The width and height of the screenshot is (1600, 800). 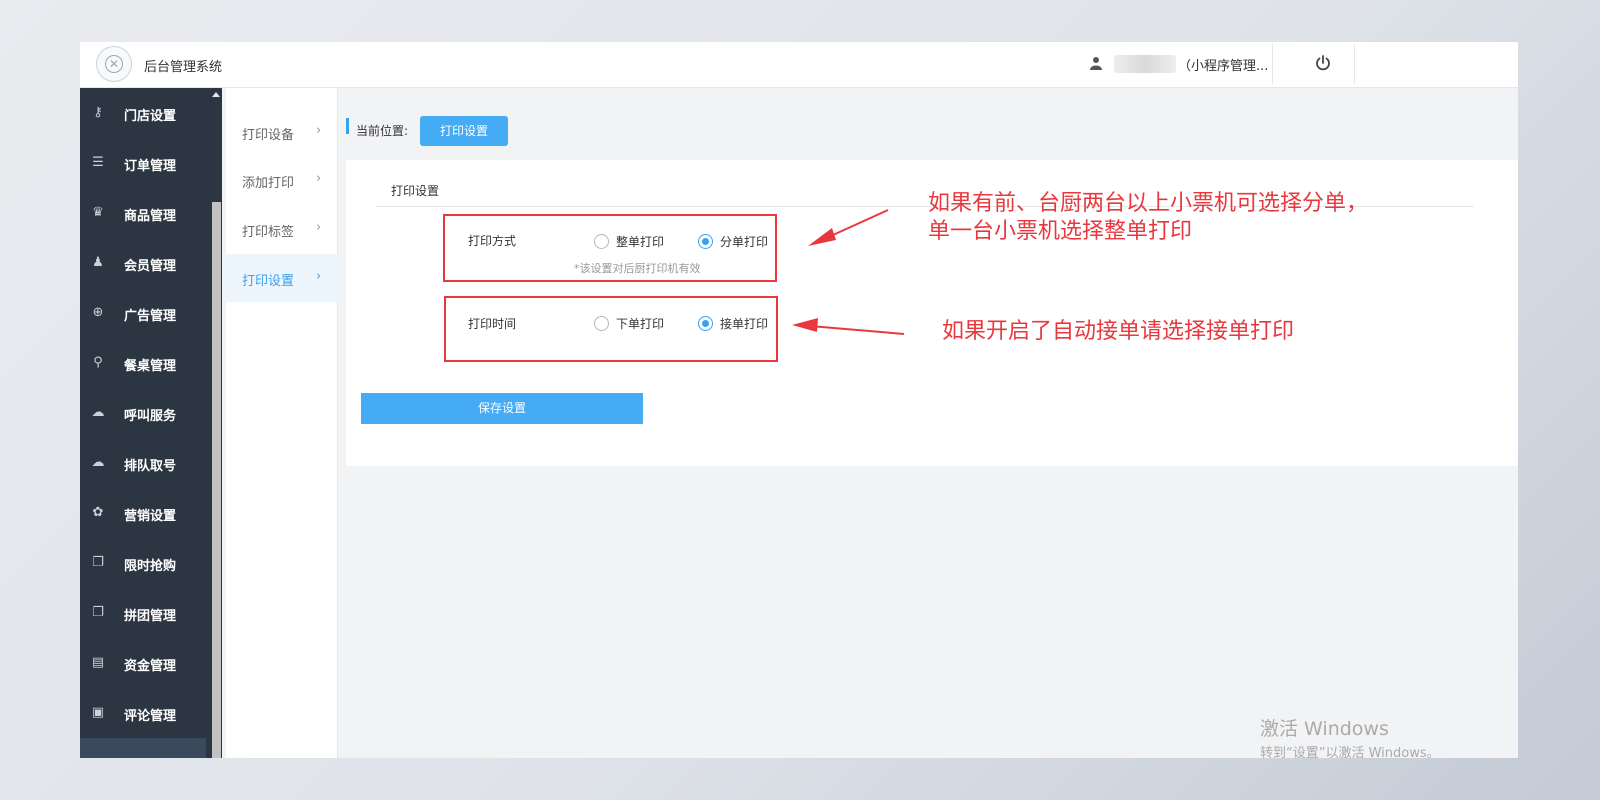 I want to click on windows-watermark-title: 激活 Windows, so click(x=1324, y=729).